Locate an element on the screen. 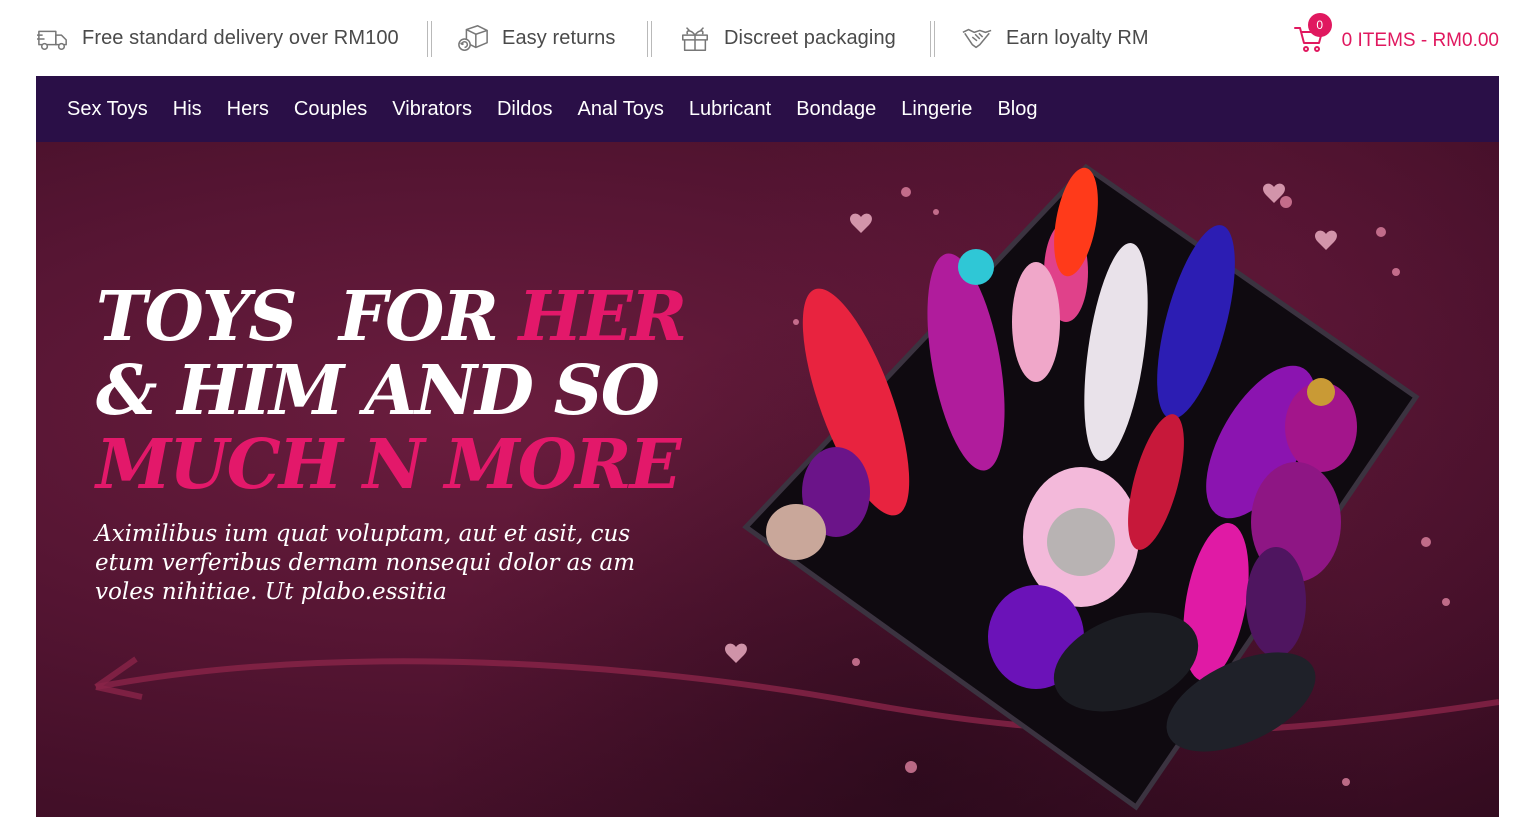 This screenshot has height=832, width=1535. cart-count-badge: 0 is located at coordinates (1319, 25).